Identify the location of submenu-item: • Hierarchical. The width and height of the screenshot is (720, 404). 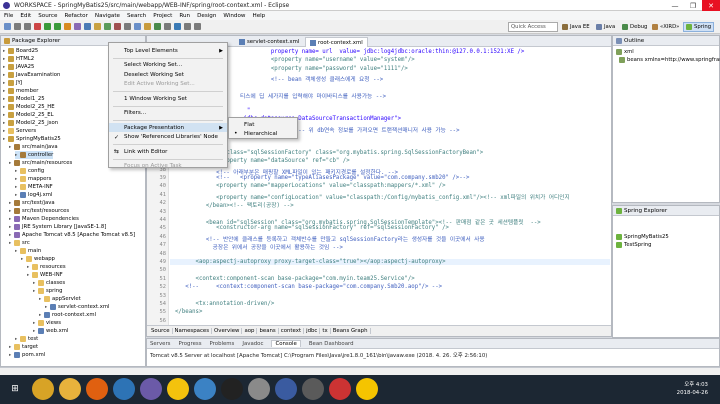
(263, 133).